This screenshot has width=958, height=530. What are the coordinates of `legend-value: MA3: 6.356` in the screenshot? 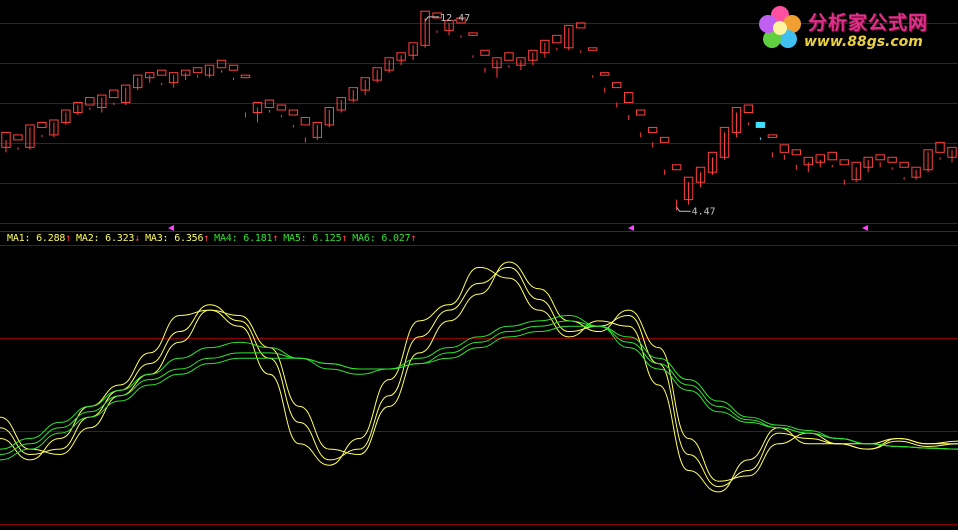 It's located at (174, 238).